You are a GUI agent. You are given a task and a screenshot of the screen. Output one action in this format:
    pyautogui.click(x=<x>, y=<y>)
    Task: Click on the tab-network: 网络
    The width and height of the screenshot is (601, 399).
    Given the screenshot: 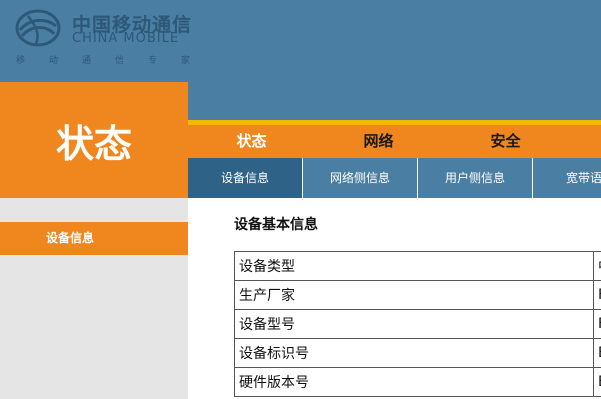 What is the action you would take?
    pyautogui.click(x=378, y=141)
    